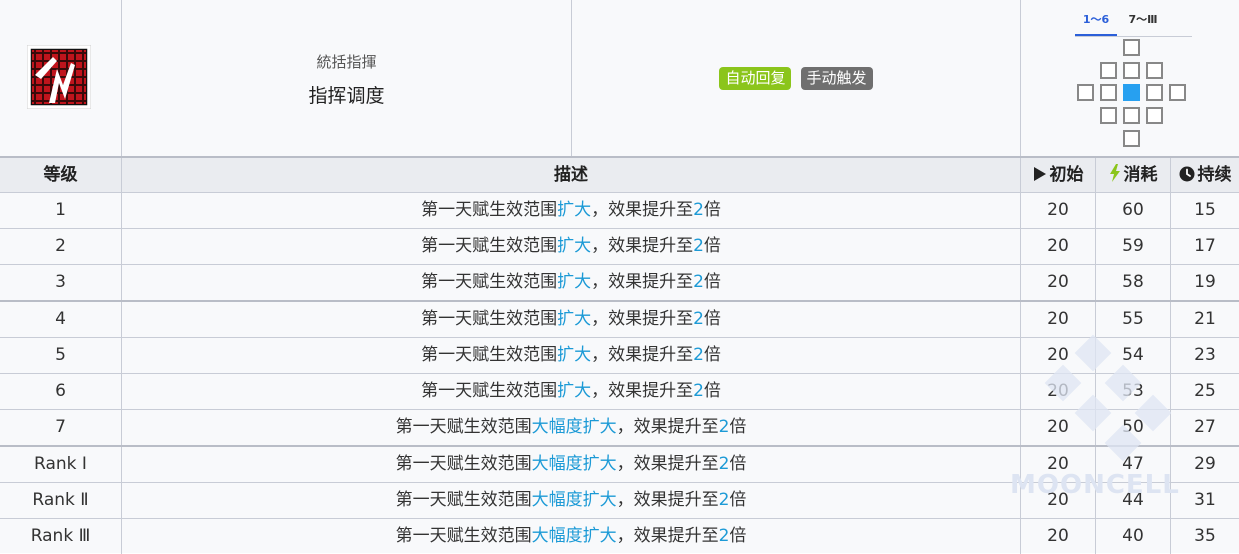 The height and width of the screenshot is (554, 1239). I want to click on skill-name-cell: 統括指揮 指挥调度, so click(347, 78).